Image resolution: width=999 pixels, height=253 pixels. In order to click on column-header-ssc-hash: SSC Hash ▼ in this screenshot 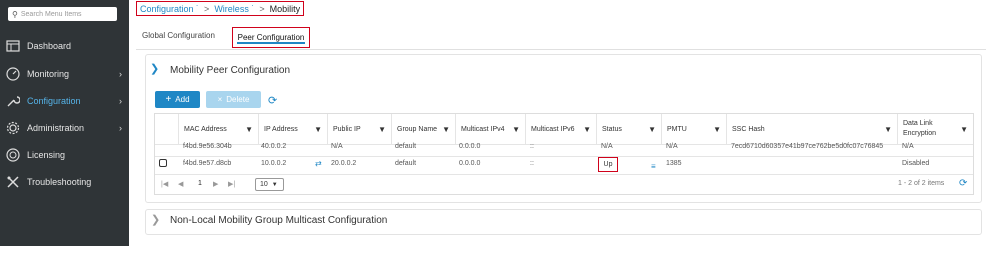, I will do `click(812, 129)`.